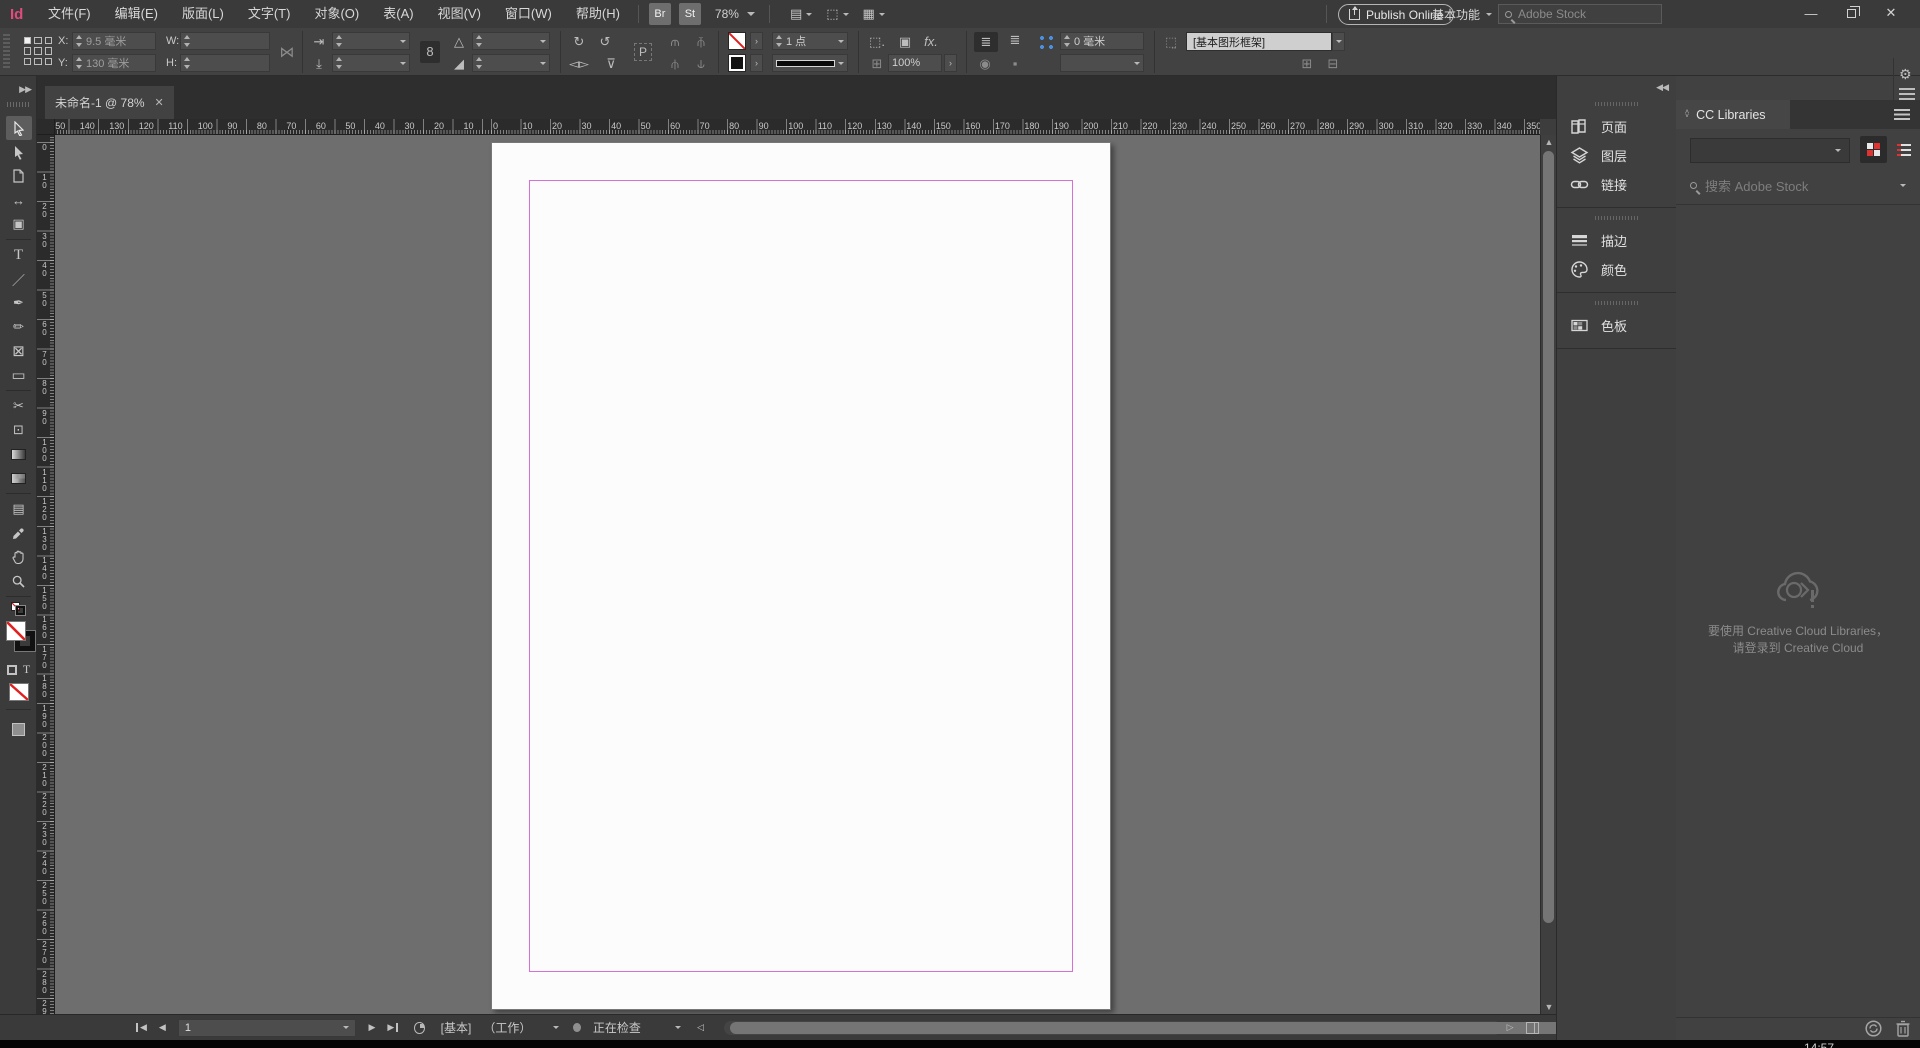  I want to click on menu-item: 表(A), so click(398, 14).